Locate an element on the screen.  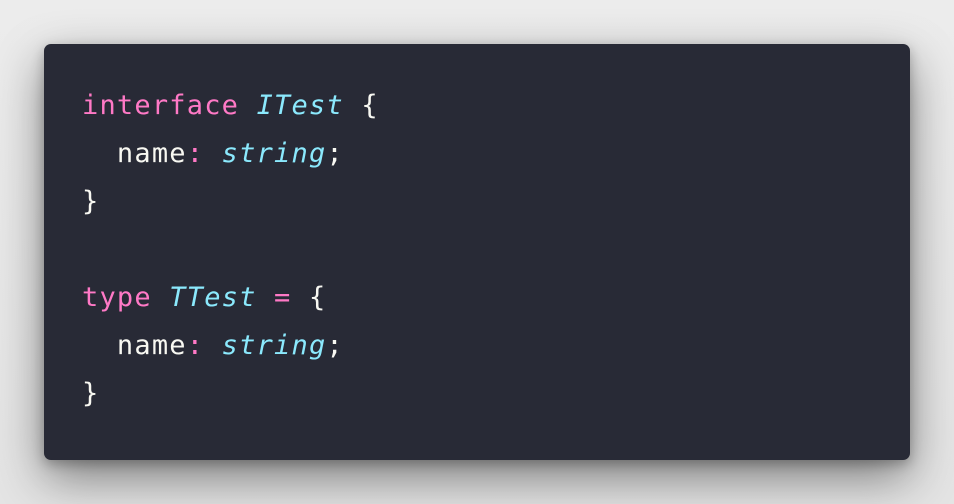
code-line-5: type TTest = { is located at coordinates (230, 298).